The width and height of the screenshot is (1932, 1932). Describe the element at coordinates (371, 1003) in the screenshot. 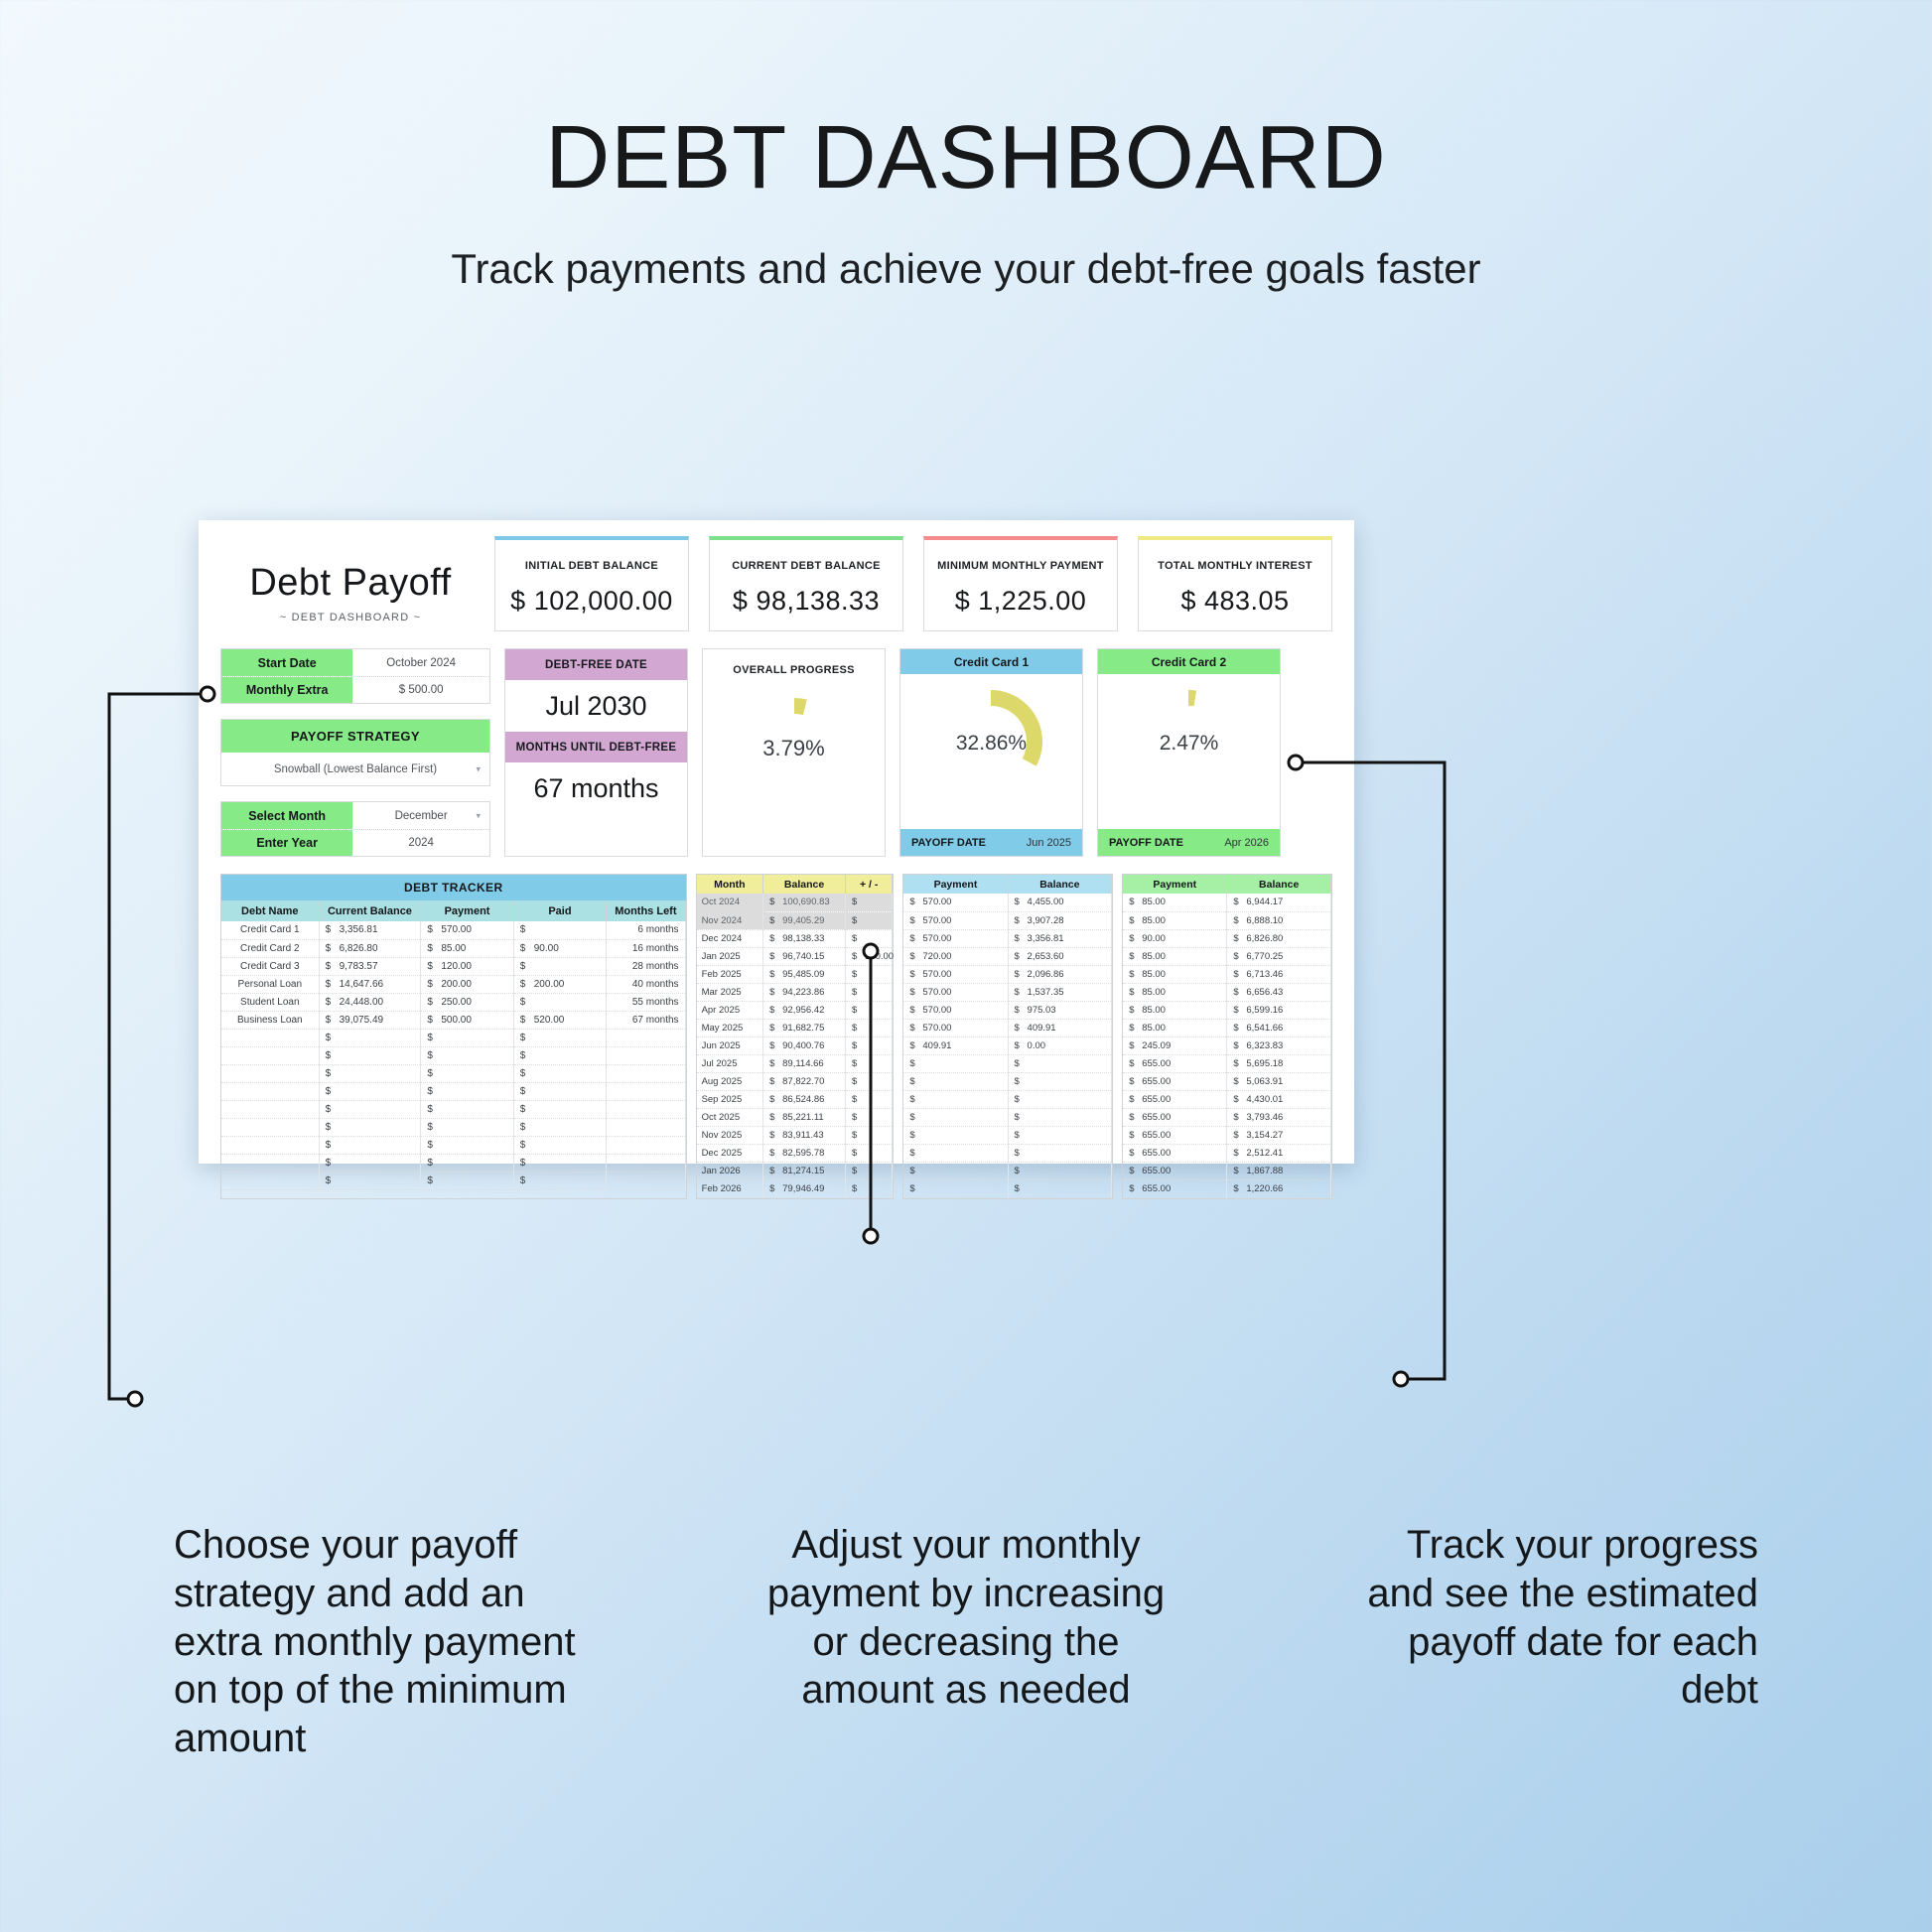

I see `current-balance-cell: $24,448.00` at that location.